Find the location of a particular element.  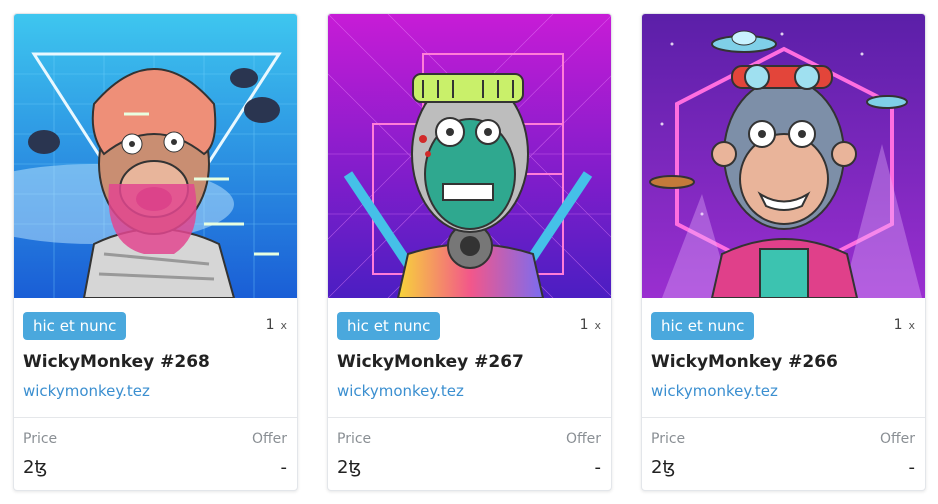

nft-title: WickyMonkey #267 is located at coordinates (430, 362).